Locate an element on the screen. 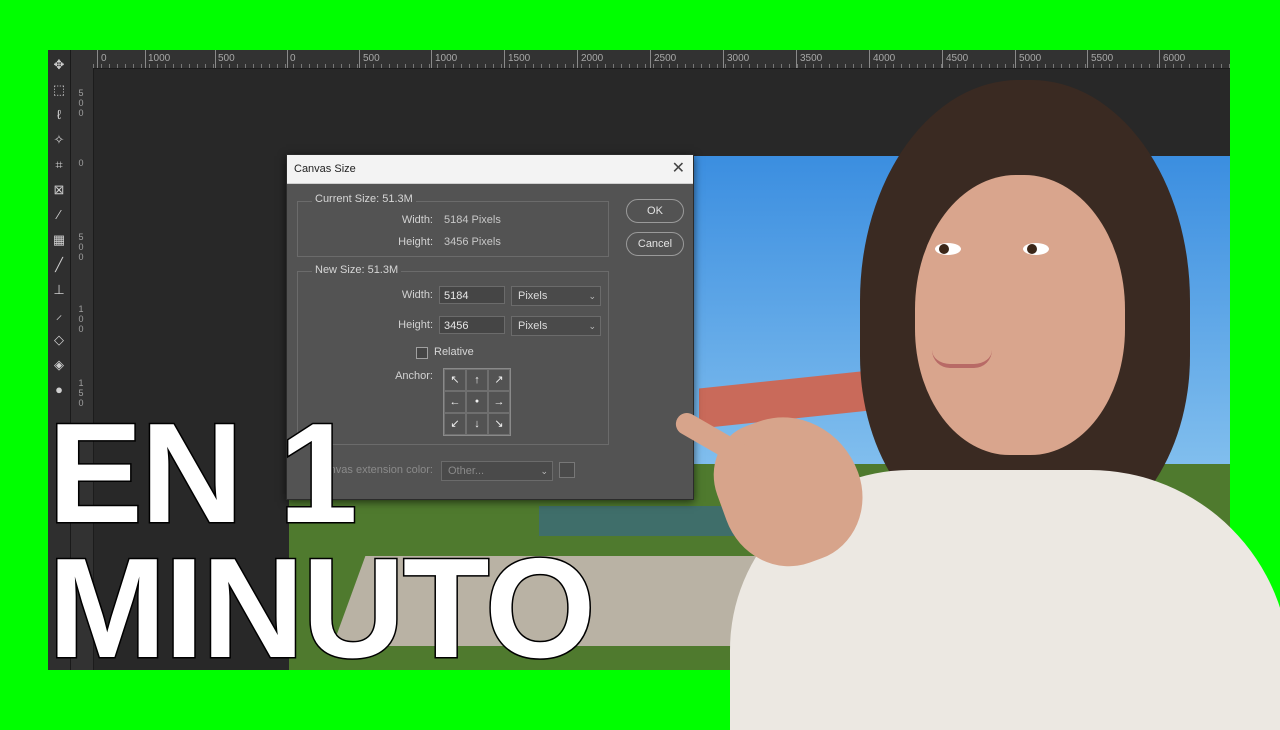  overlay-title-line2: MINUTO is located at coordinates (321, 608).